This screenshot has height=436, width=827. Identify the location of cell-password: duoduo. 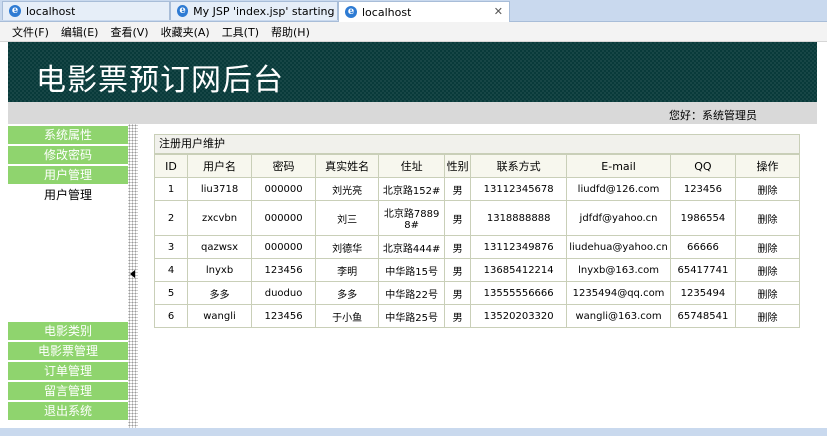
(284, 293).